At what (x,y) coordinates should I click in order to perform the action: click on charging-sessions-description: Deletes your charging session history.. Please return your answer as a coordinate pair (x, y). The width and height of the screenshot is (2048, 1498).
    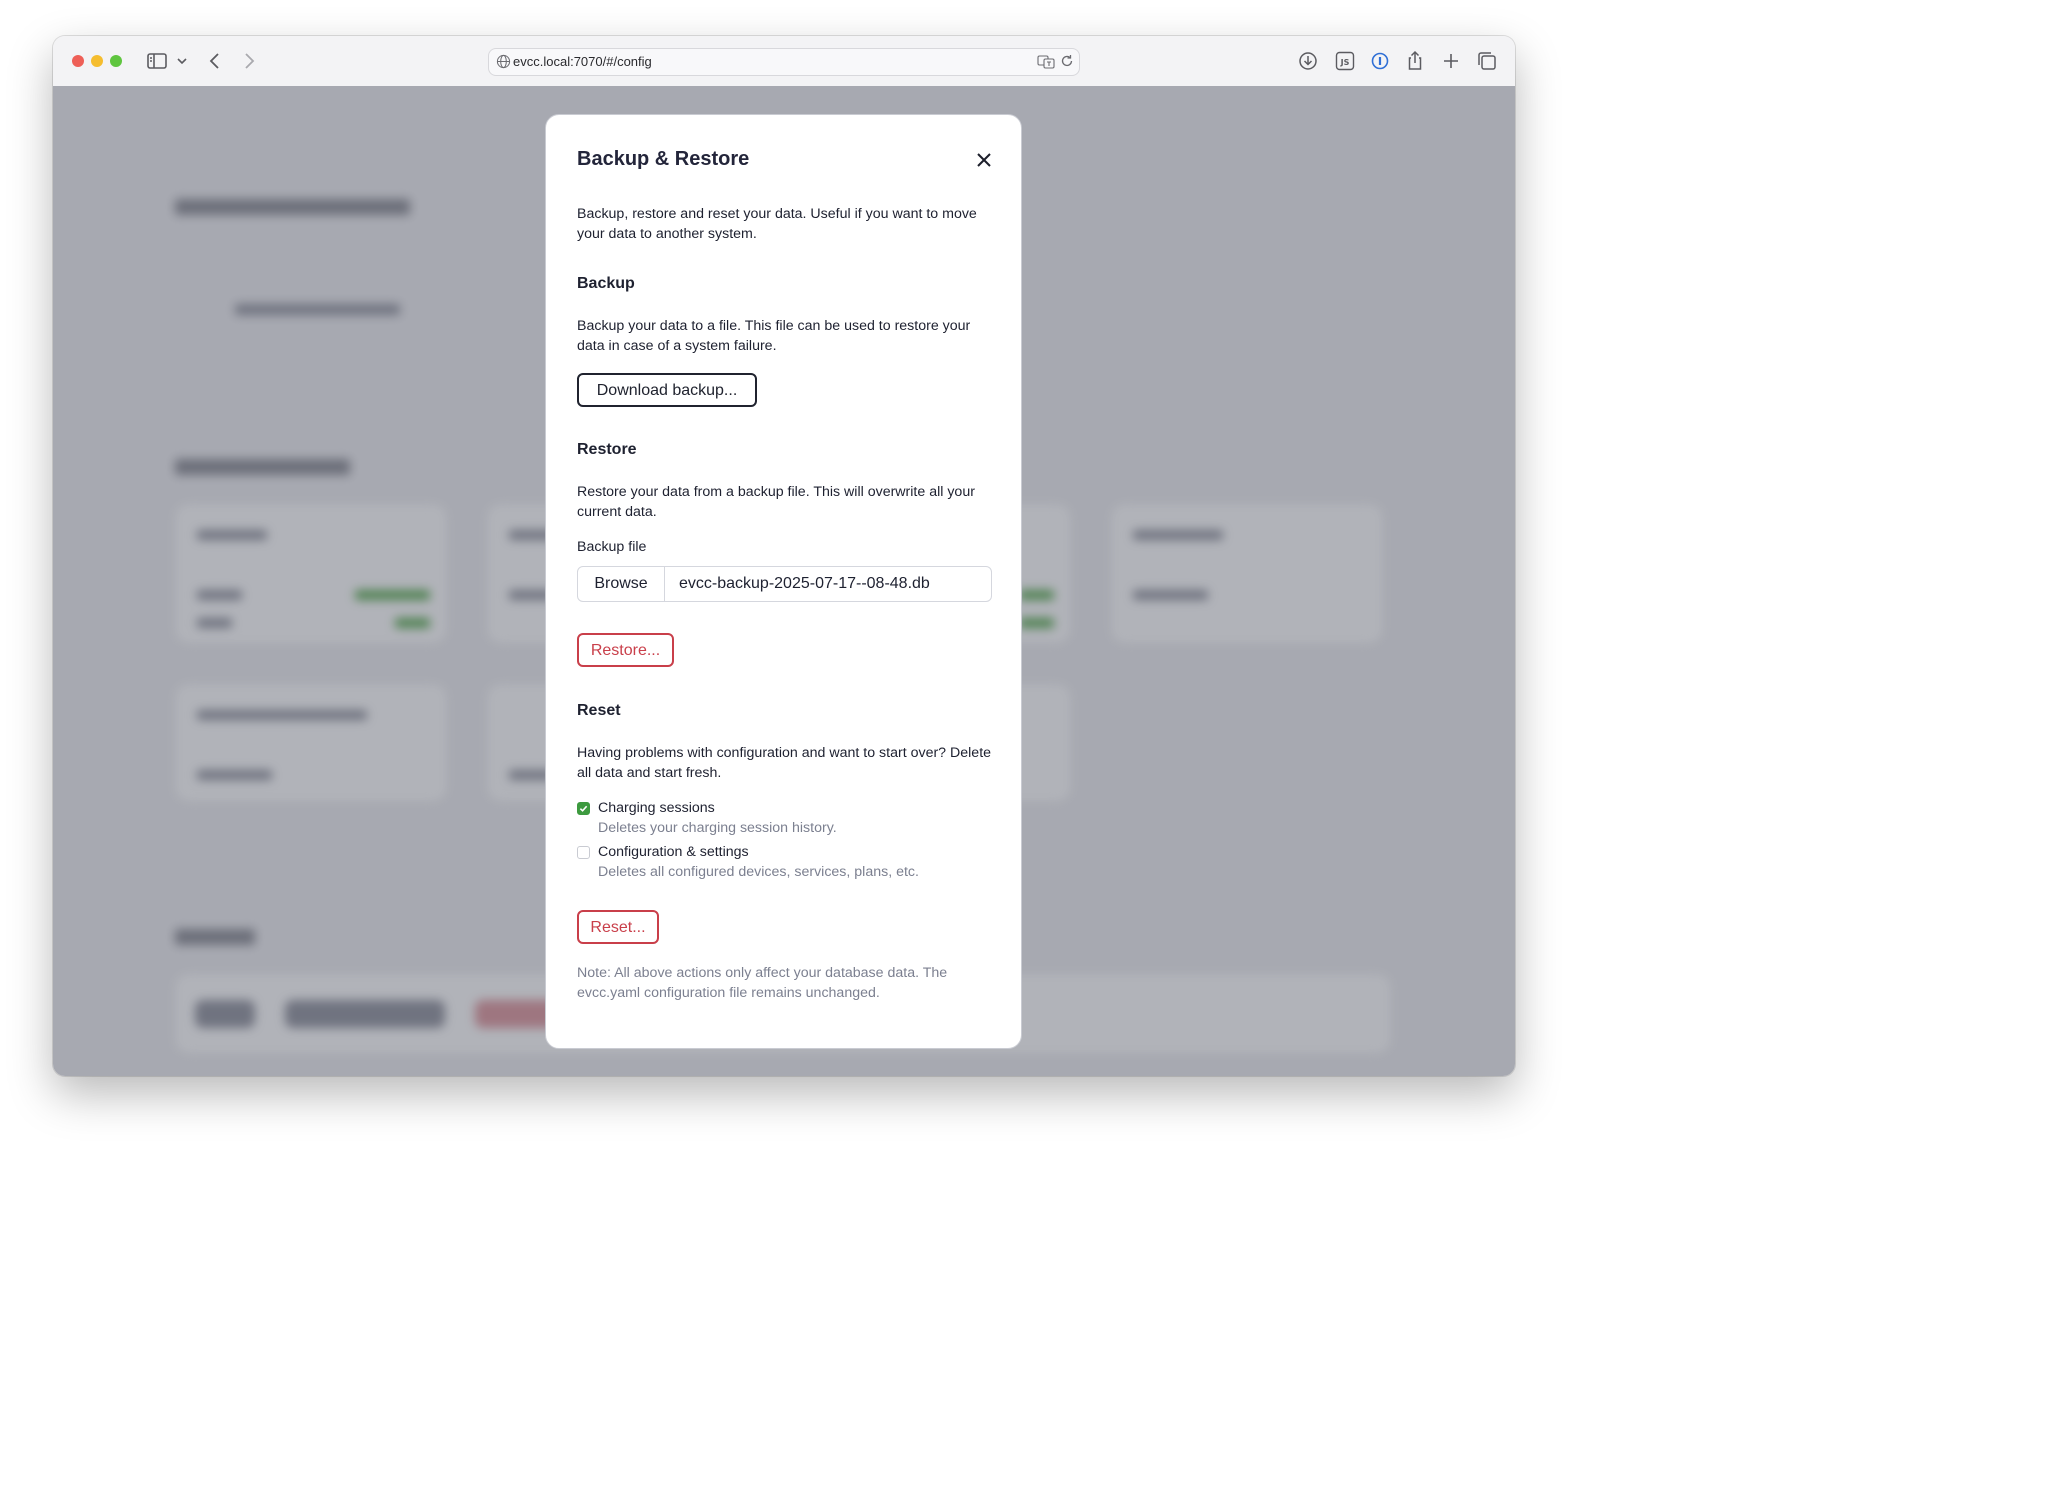
    Looking at the image, I should click on (717, 828).